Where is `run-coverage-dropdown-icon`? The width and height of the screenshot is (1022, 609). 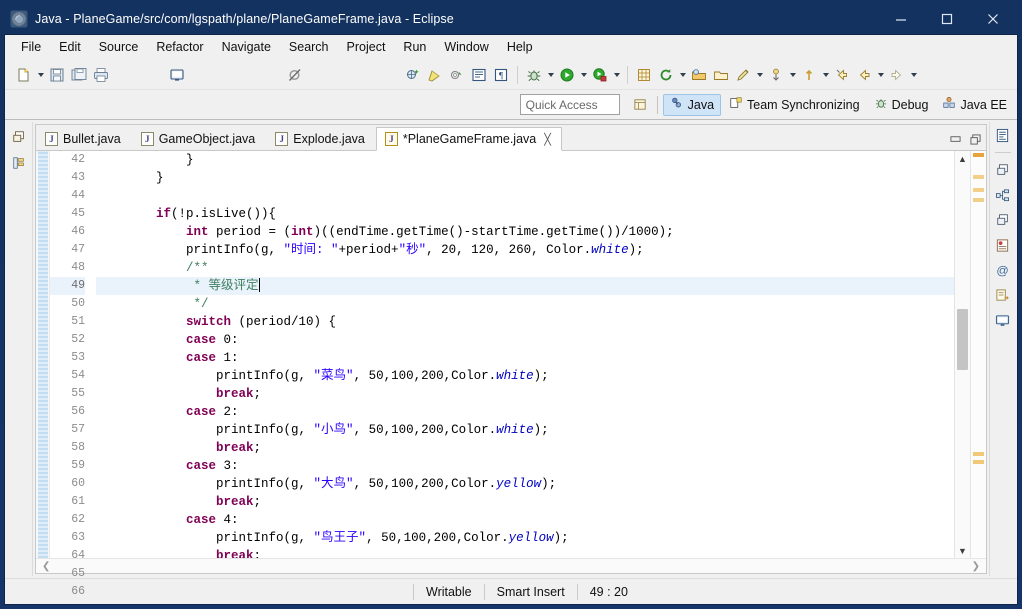
run-coverage-dropdown-icon is located at coordinates (616, 75).